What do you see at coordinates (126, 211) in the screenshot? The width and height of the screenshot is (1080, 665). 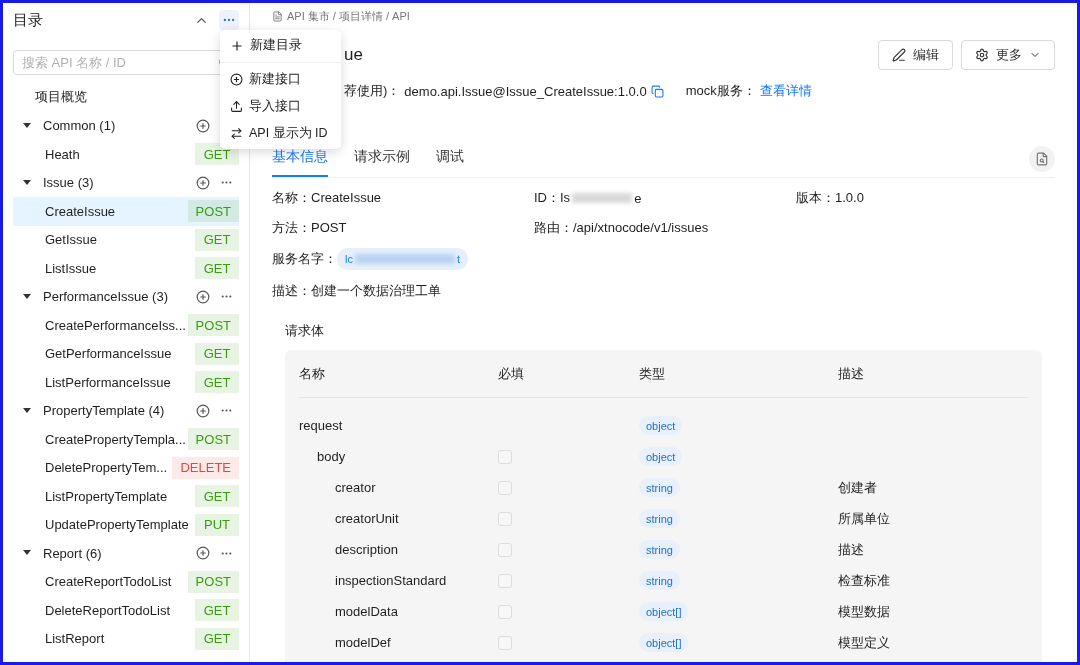 I see `api-item: CreateIssue POST` at bounding box center [126, 211].